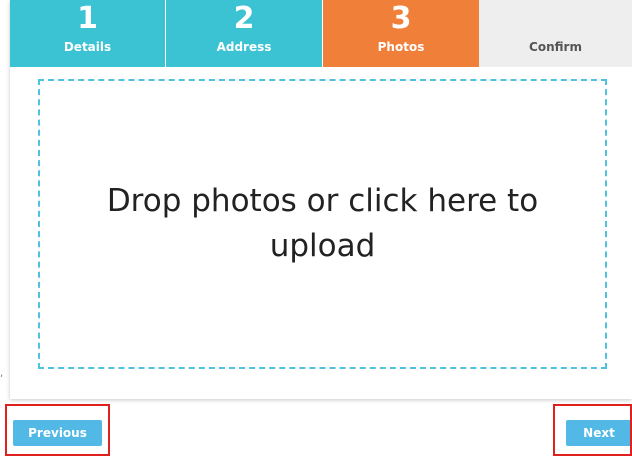  Describe the element at coordinates (401, 47) in the screenshot. I see `step-label: Photos` at that location.